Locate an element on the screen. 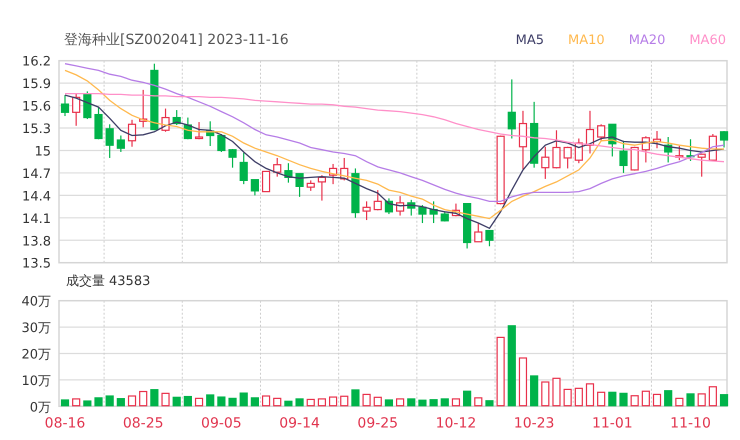 The image size is (740, 440). x-axis-label: 10-23 is located at coordinates (534, 423).